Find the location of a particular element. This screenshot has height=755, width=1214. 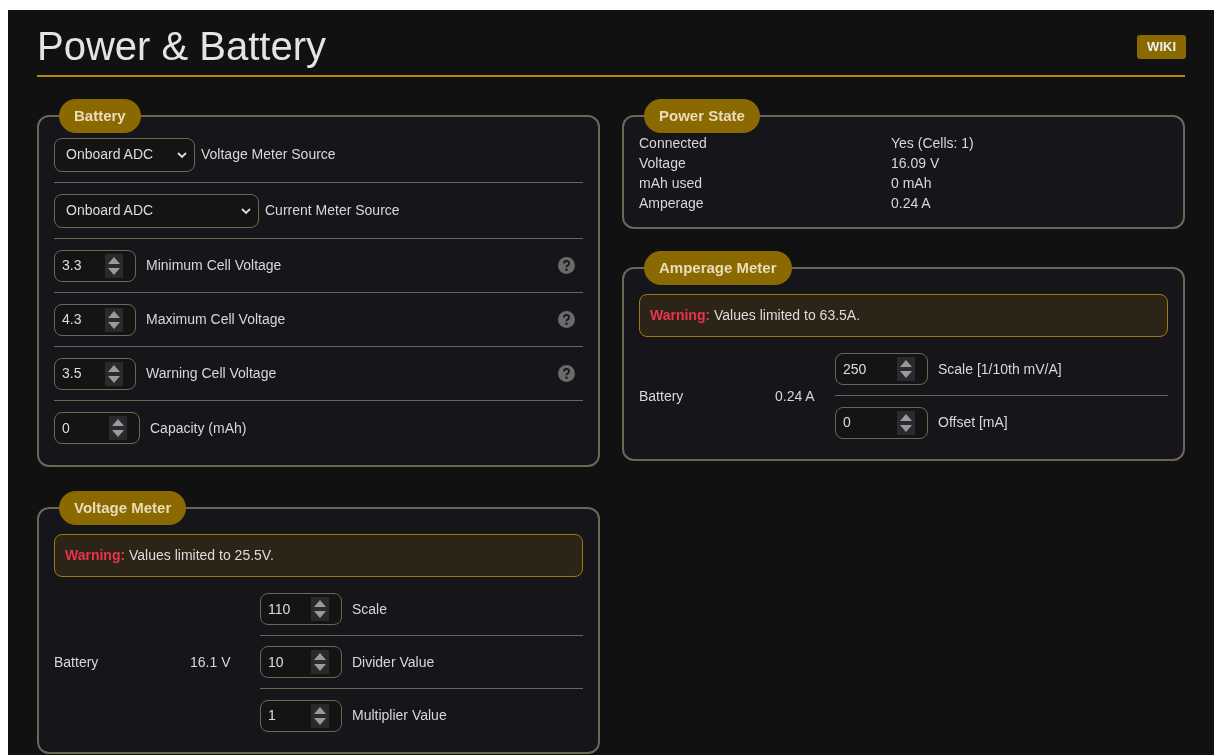

field-label: Divider Value is located at coordinates (393, 662).